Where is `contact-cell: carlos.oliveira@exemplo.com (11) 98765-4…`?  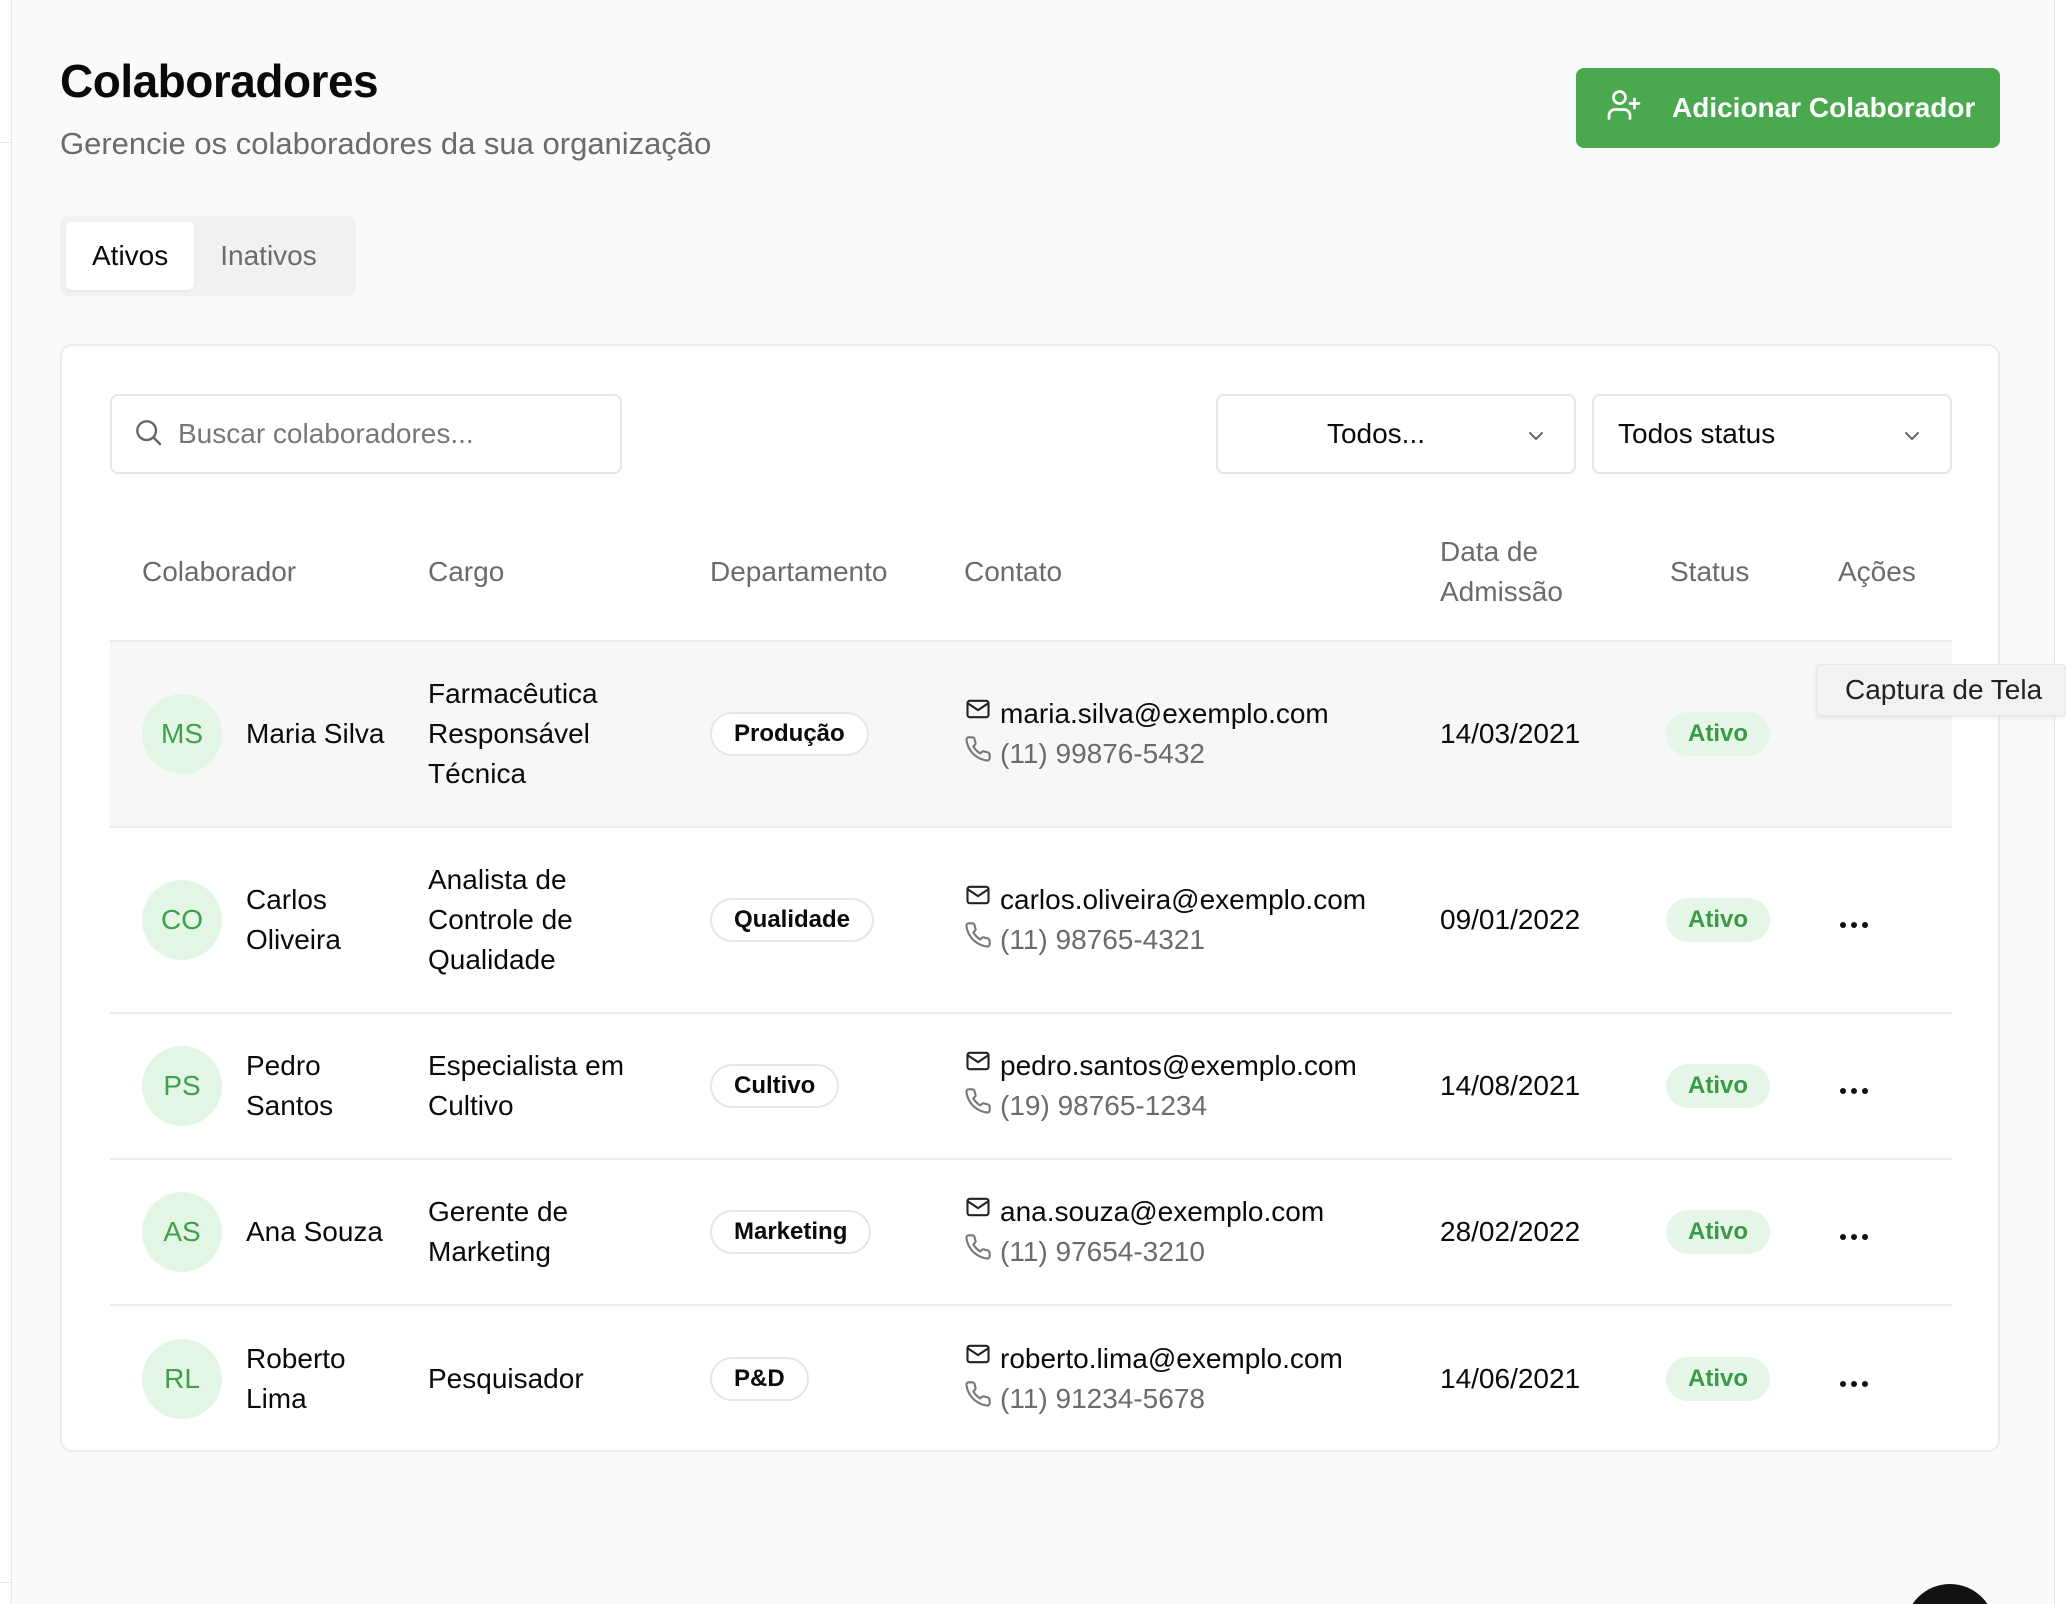
contact-cell: carlos.oliveira@exemplo.com (11) 98765-4… is located at coordinates (1184, 920).